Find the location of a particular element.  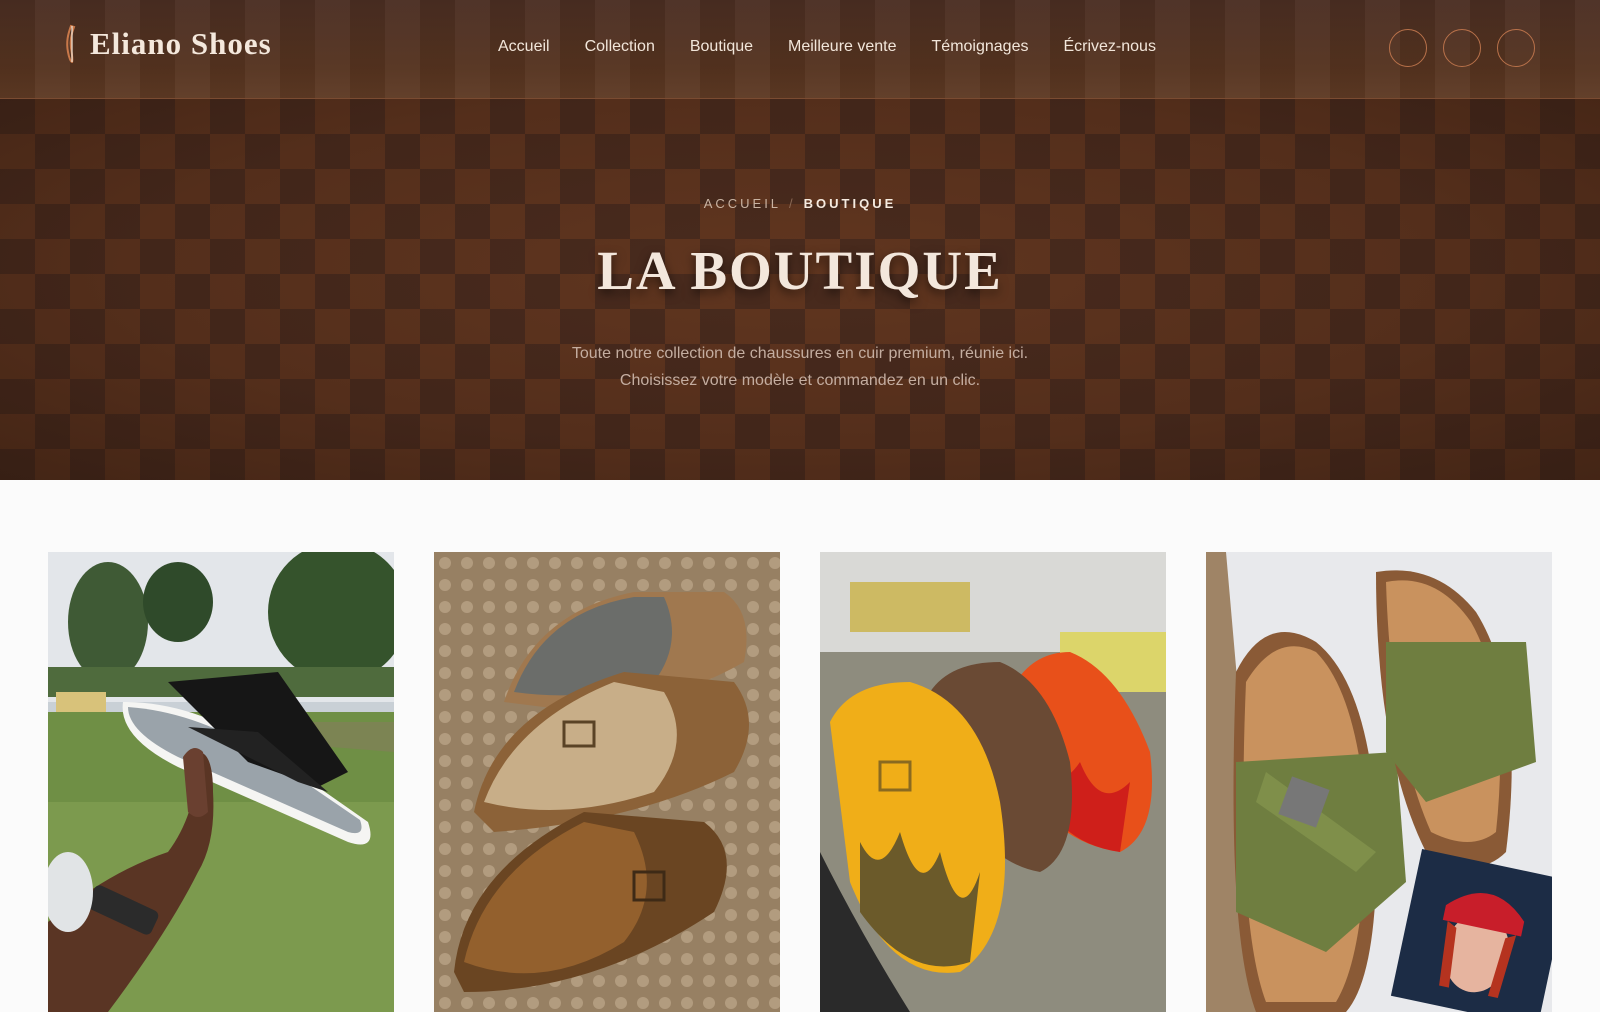

brand-logo: Eliano Shoes is located at coordinates (167, 44).